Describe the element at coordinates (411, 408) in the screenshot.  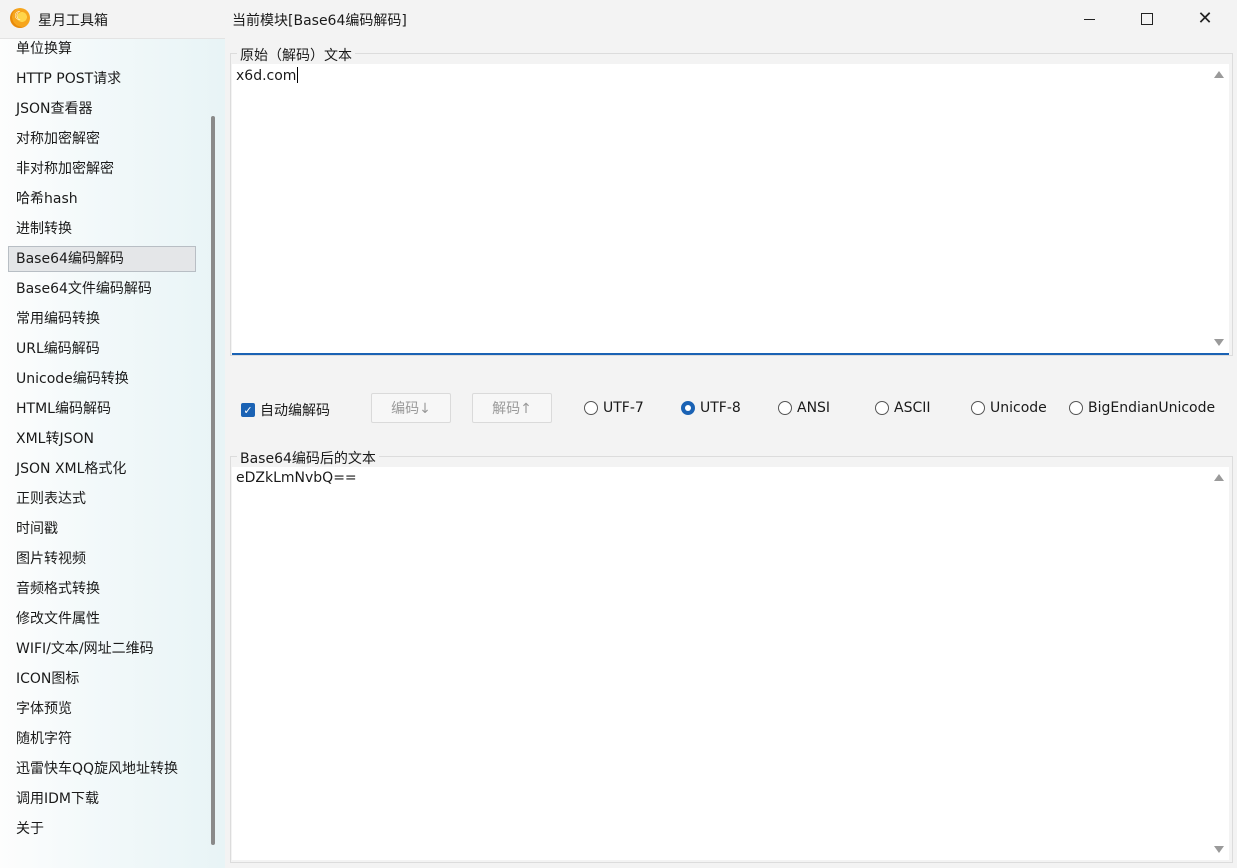
I see `encode-button: 编码↓` at that location.